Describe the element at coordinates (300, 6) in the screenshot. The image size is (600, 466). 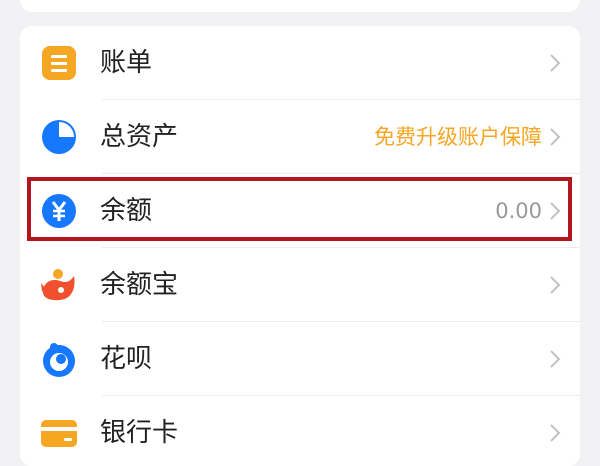
I see `top-card-edge` at that location.